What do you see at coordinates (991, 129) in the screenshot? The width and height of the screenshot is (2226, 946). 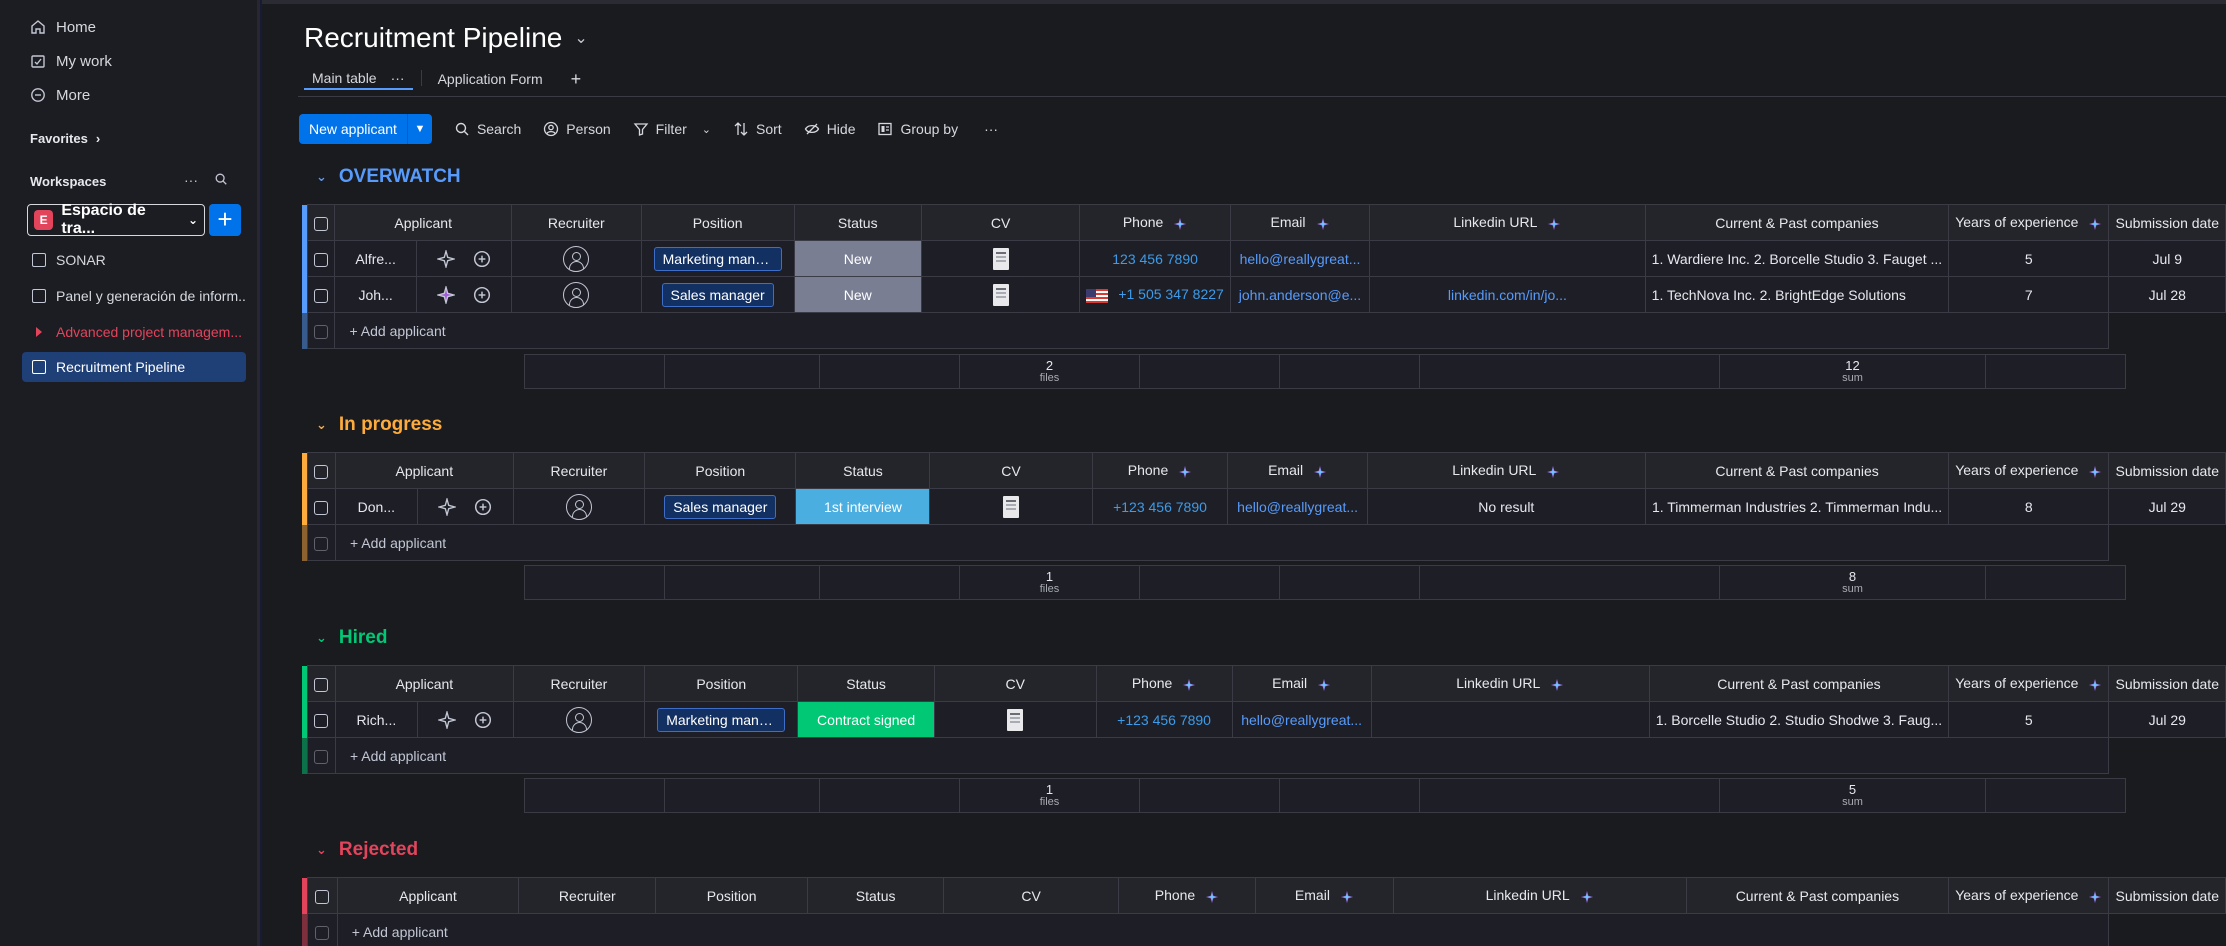 I see `more-actions-button: ···` at bounding box center [991, 129].